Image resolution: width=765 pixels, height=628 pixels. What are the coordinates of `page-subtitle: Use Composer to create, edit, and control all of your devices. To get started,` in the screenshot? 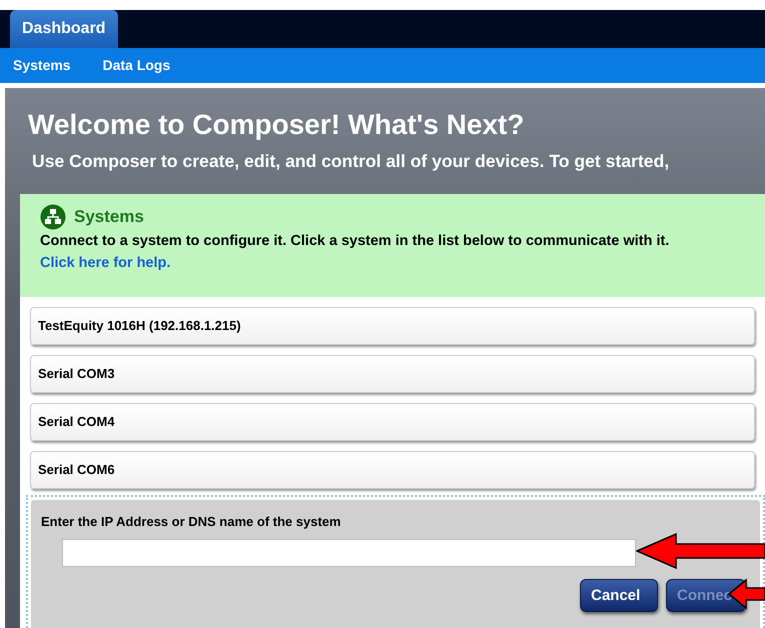 It's located at (351, 161).